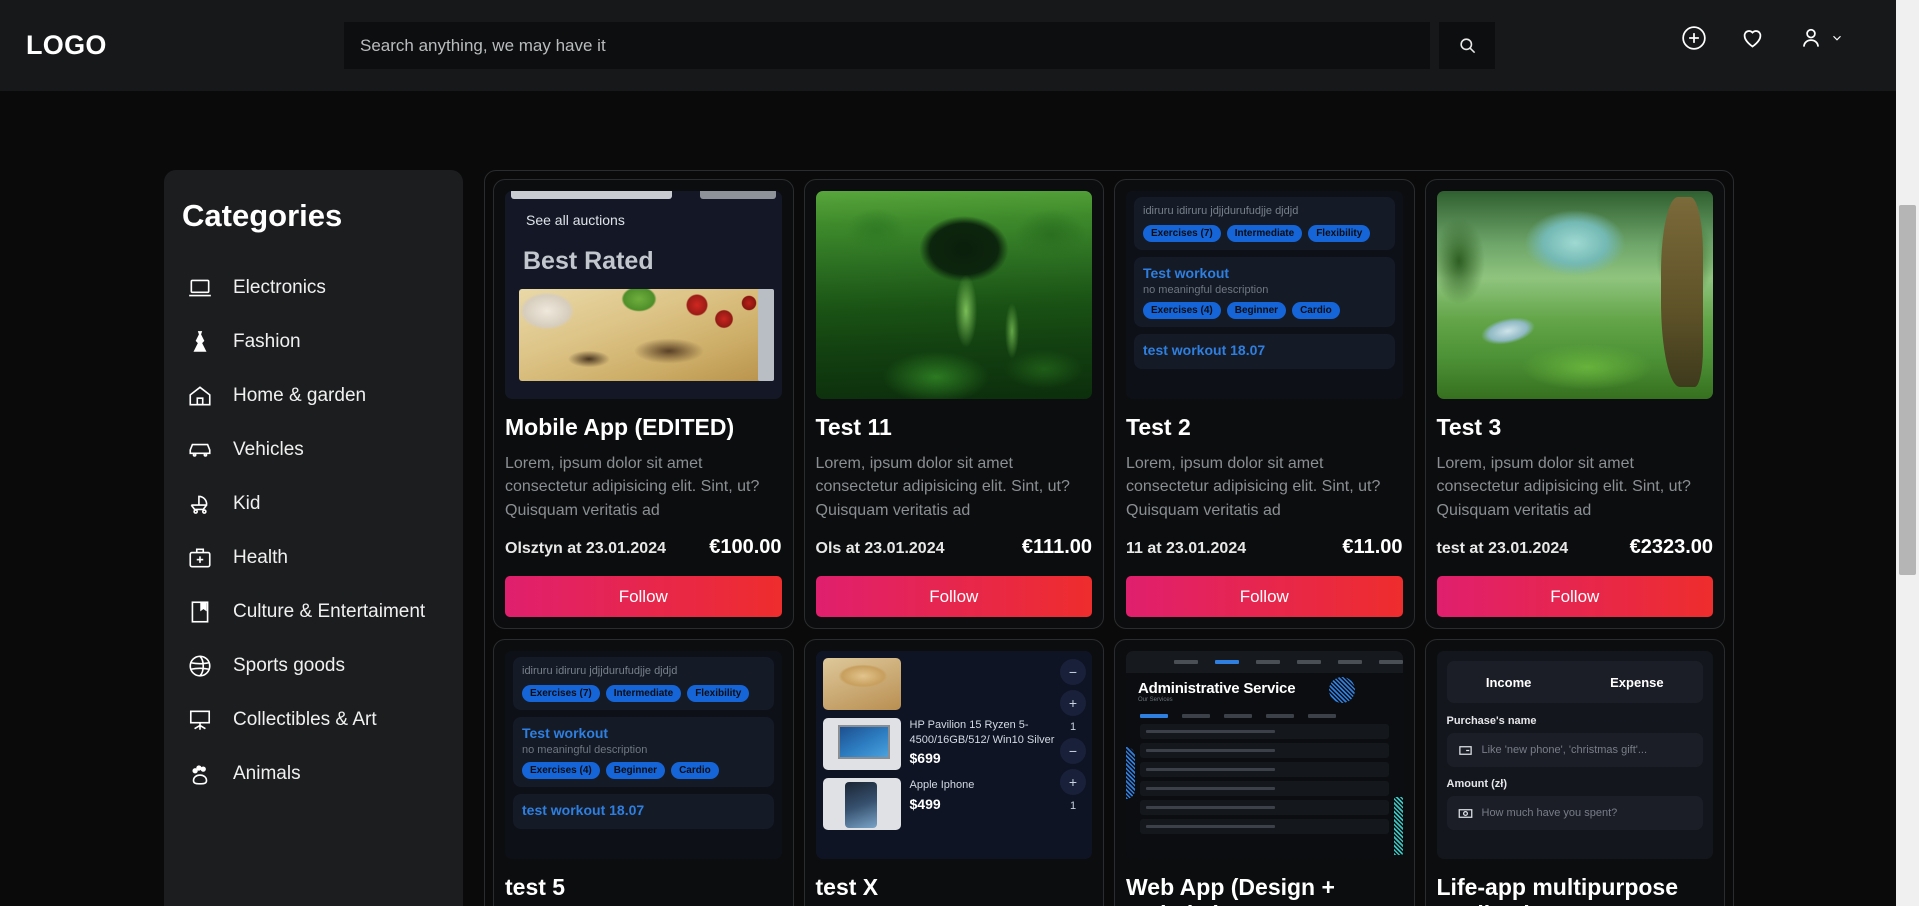 Image resolution: width=1919 pixels, height=906 pixels. What do you see at coordinates (1204, 349) in the screenshot?
I see `workout-name: test workout 18.07` at bounding box center [1204, 349].